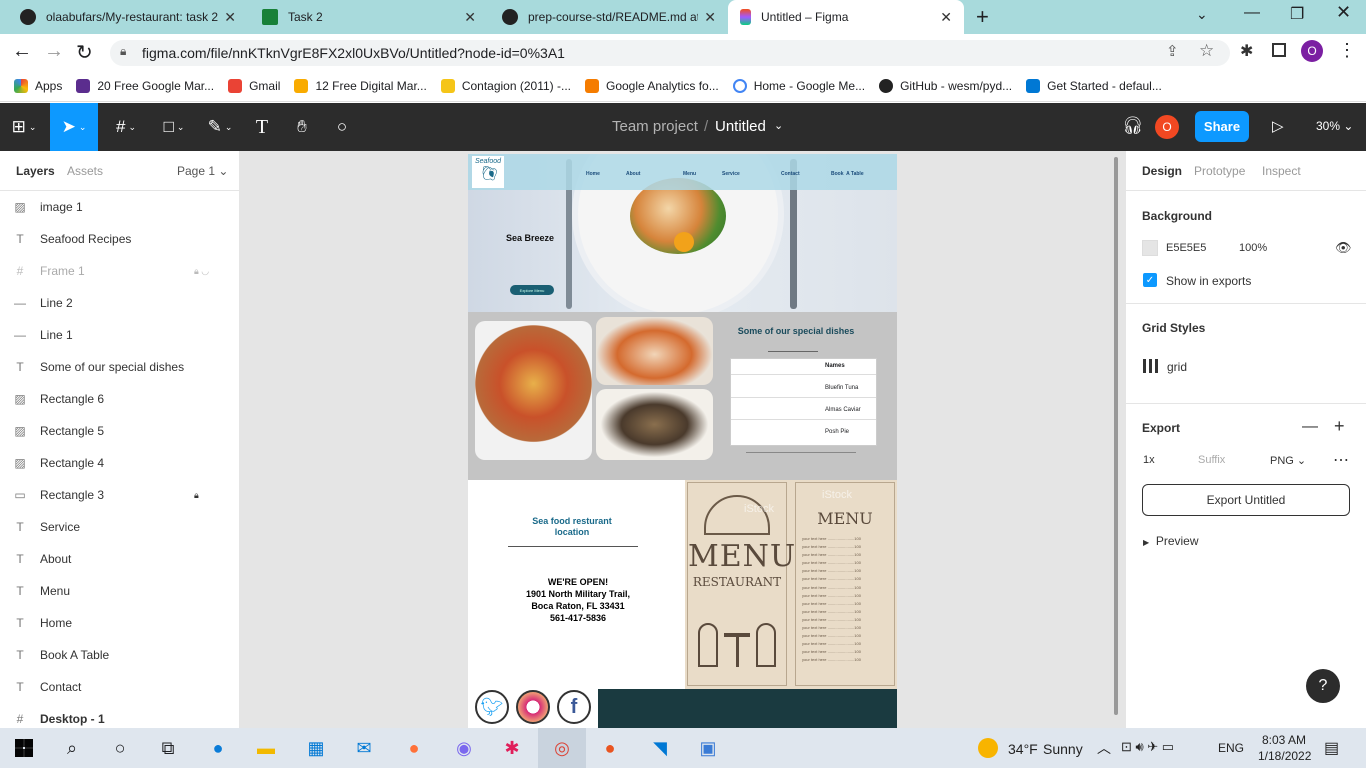 The width and height of the screenshot is (1366, 768). Describe the element at coordinates (689, 174) in the screenshot. I see `nav-menu: Menu` at that location.